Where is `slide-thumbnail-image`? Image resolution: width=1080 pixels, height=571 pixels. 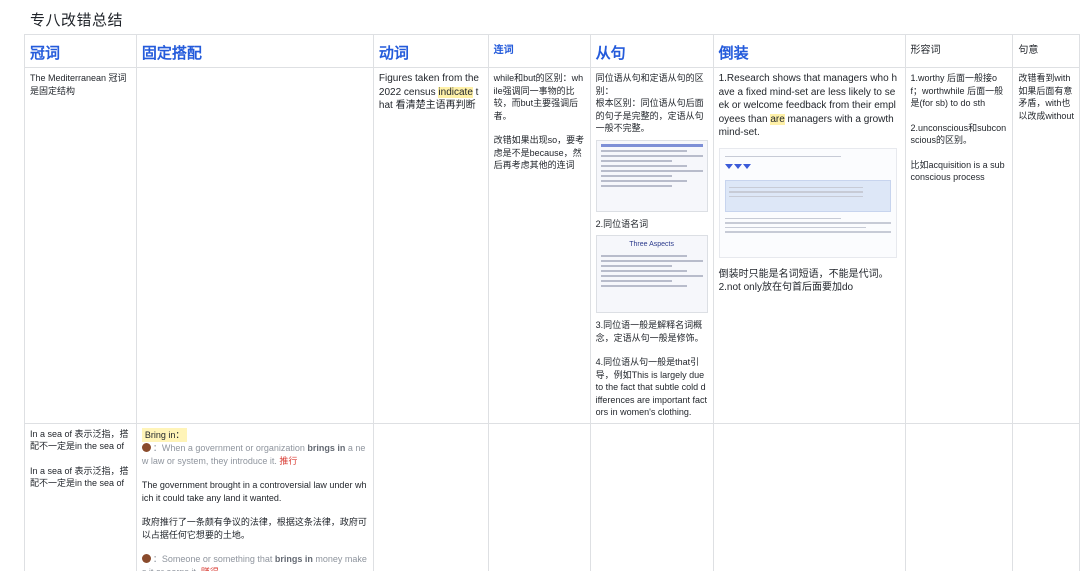
slide-thumbnail-image is located at coordinates (651, 175).